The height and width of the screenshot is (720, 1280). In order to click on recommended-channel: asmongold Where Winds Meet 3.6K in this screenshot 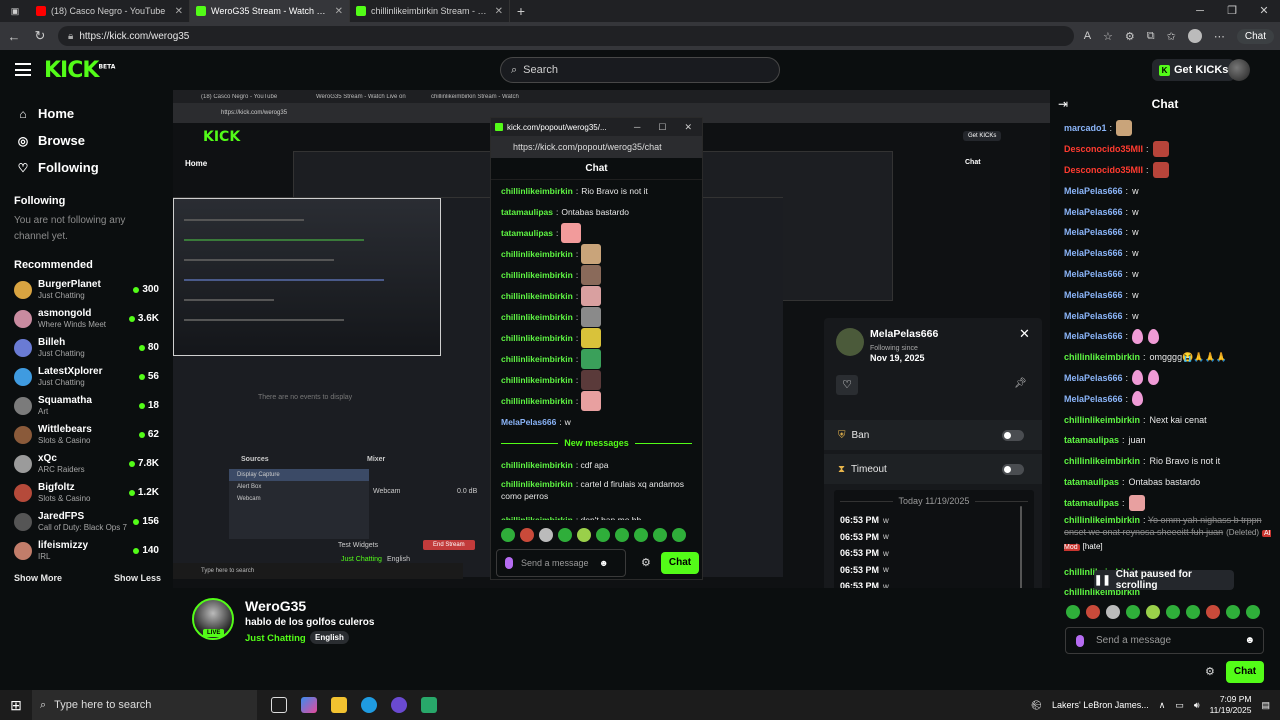, I will do `click(86, 318)`.